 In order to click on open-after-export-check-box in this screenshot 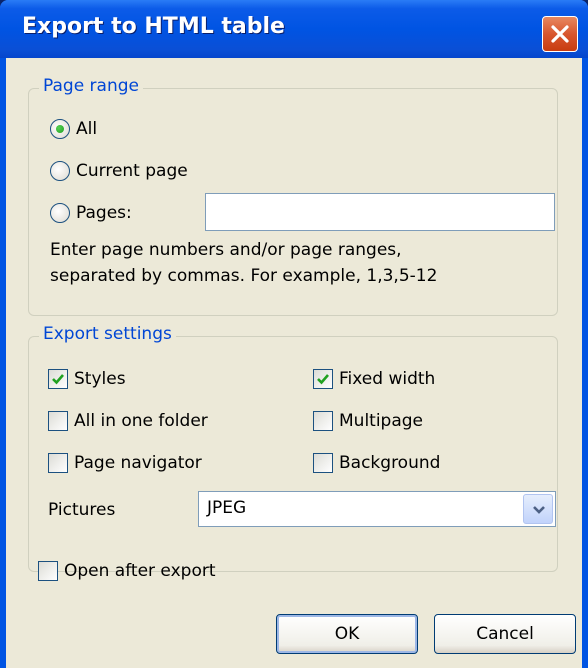, I will do `click(48, 571)`.